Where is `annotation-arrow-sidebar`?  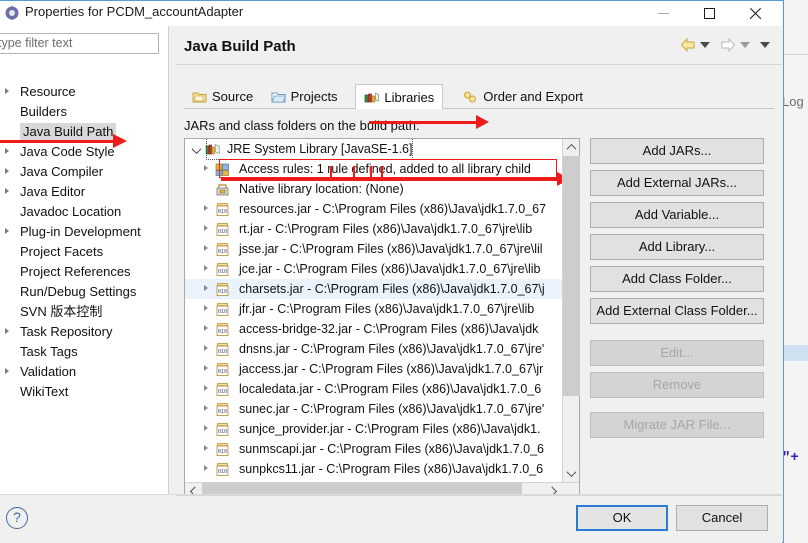 annotation-arrow-sidebar is located at coordinates (58, 141).